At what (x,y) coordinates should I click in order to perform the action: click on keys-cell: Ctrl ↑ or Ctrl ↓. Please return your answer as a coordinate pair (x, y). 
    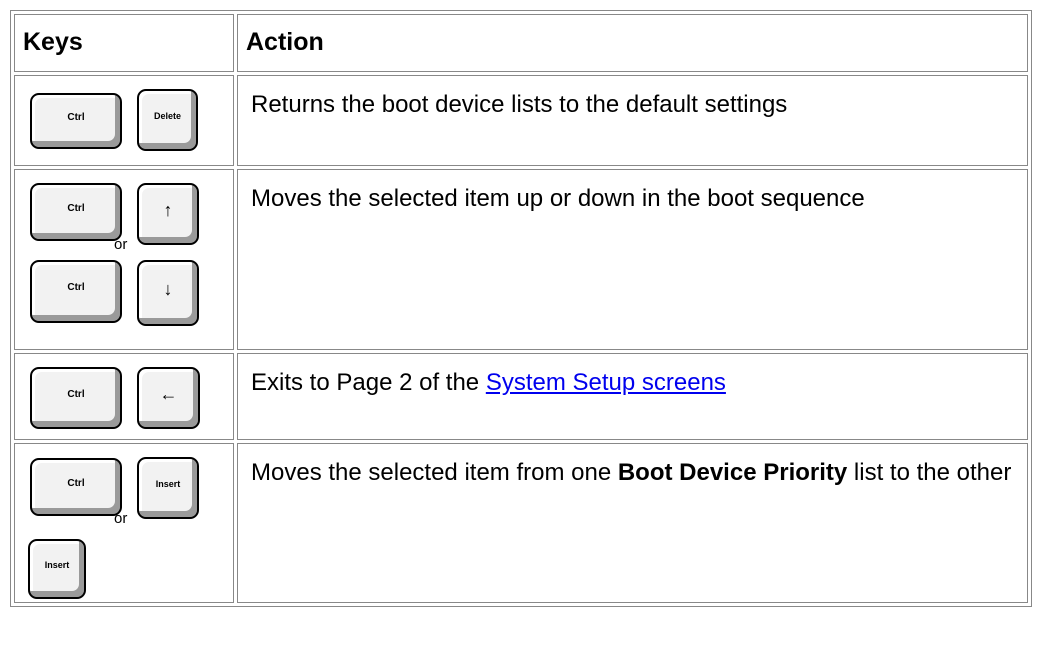
    Looking at the image, I should click on (124, 259).